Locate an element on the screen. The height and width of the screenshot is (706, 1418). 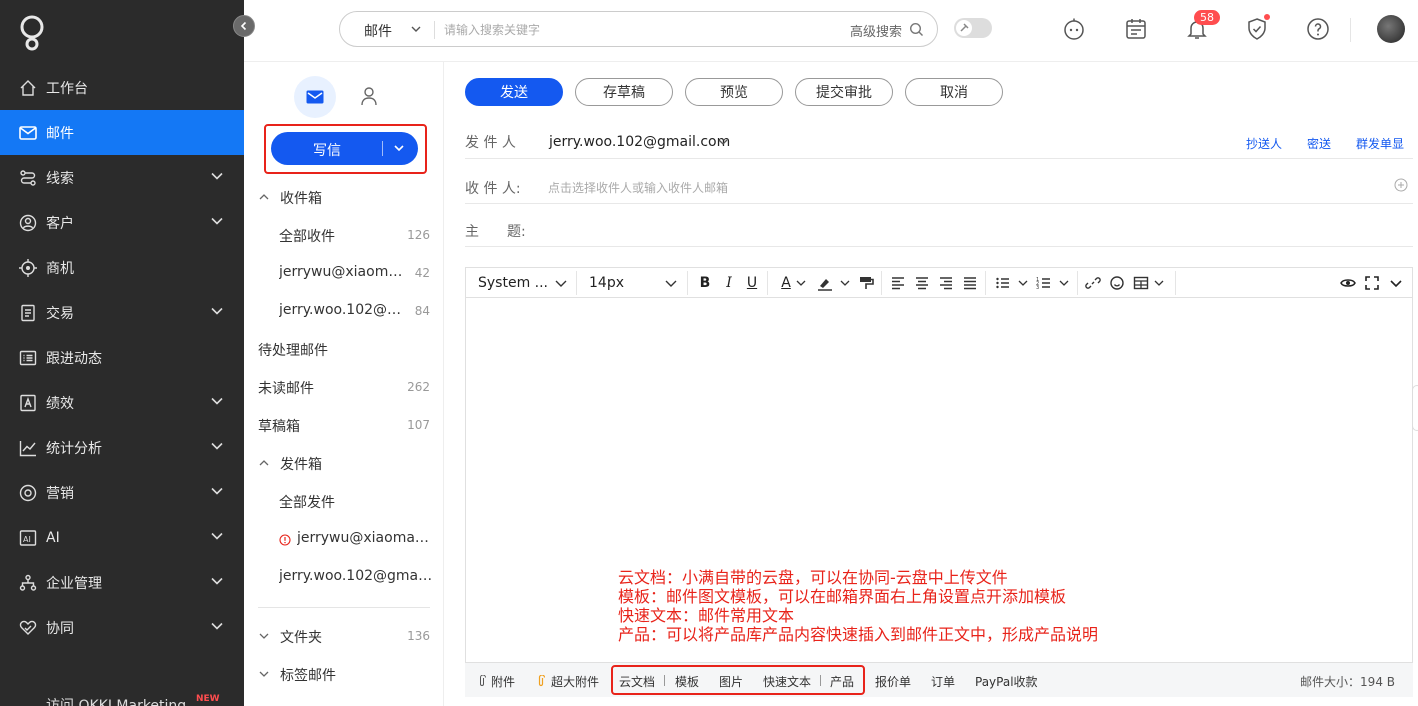
highlighter-icon is located at coordinates (825, 283).